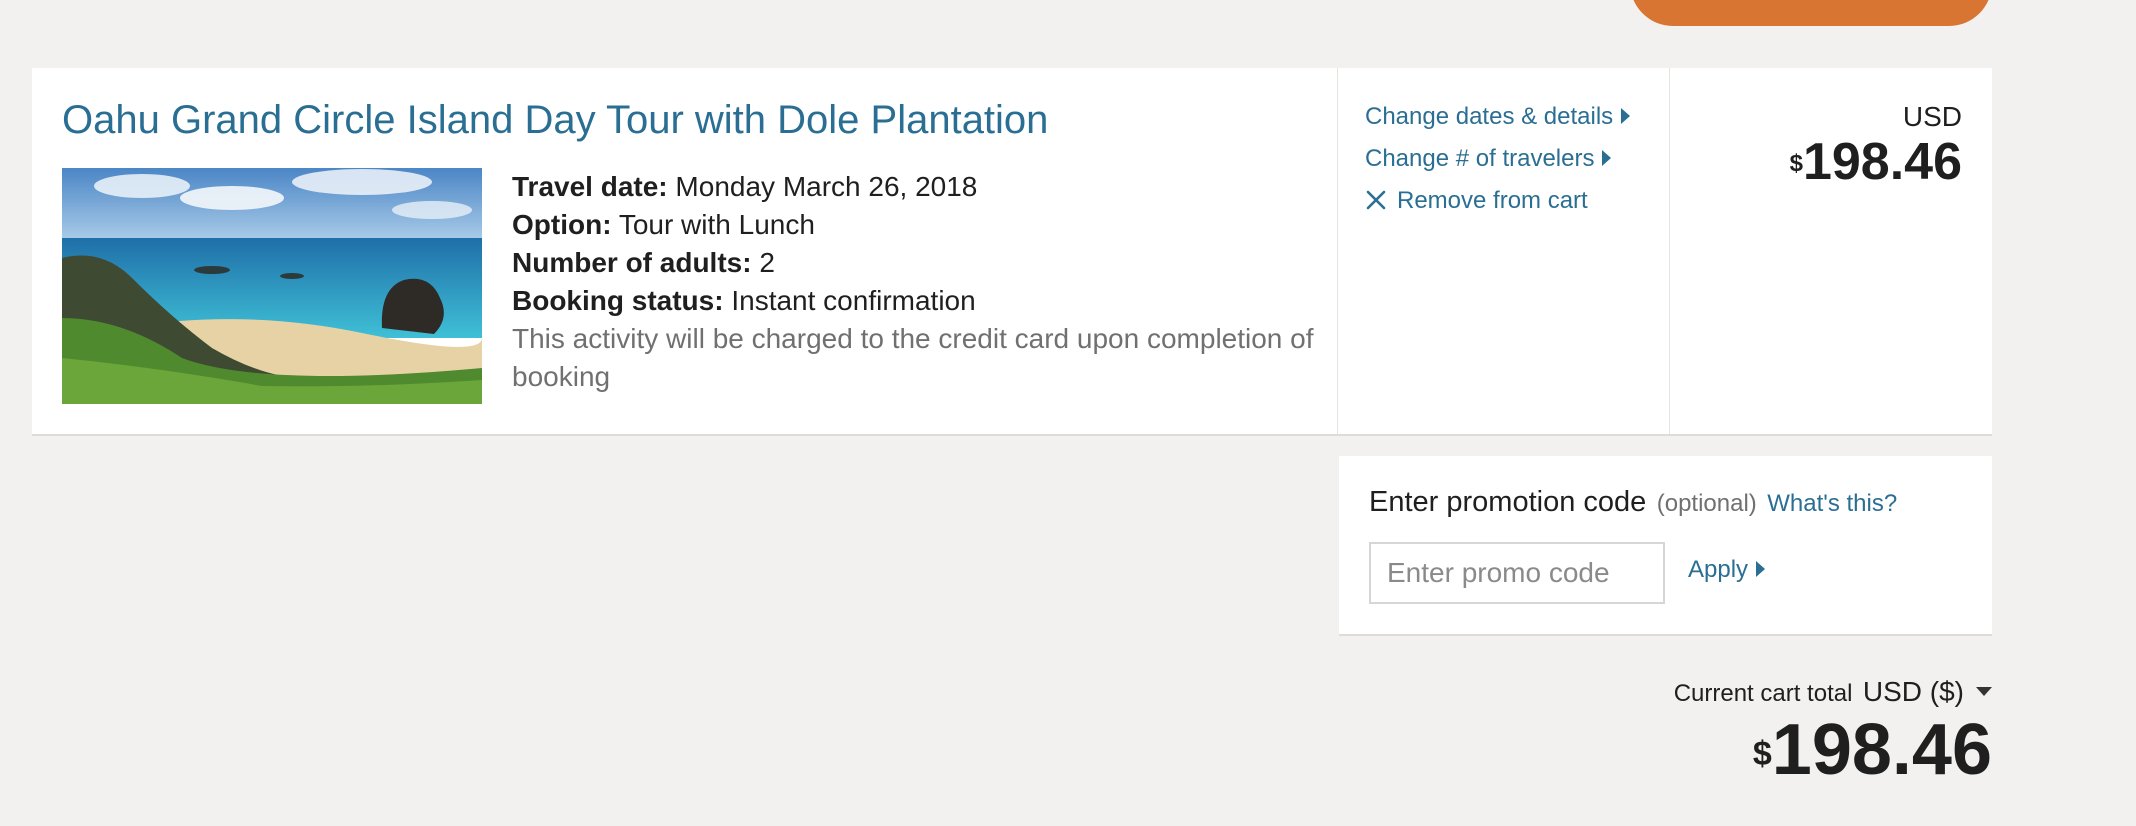 This screenshot has height=826, width=2136. I want to click on travel-date-label: Travel date:, so click(590, 186).